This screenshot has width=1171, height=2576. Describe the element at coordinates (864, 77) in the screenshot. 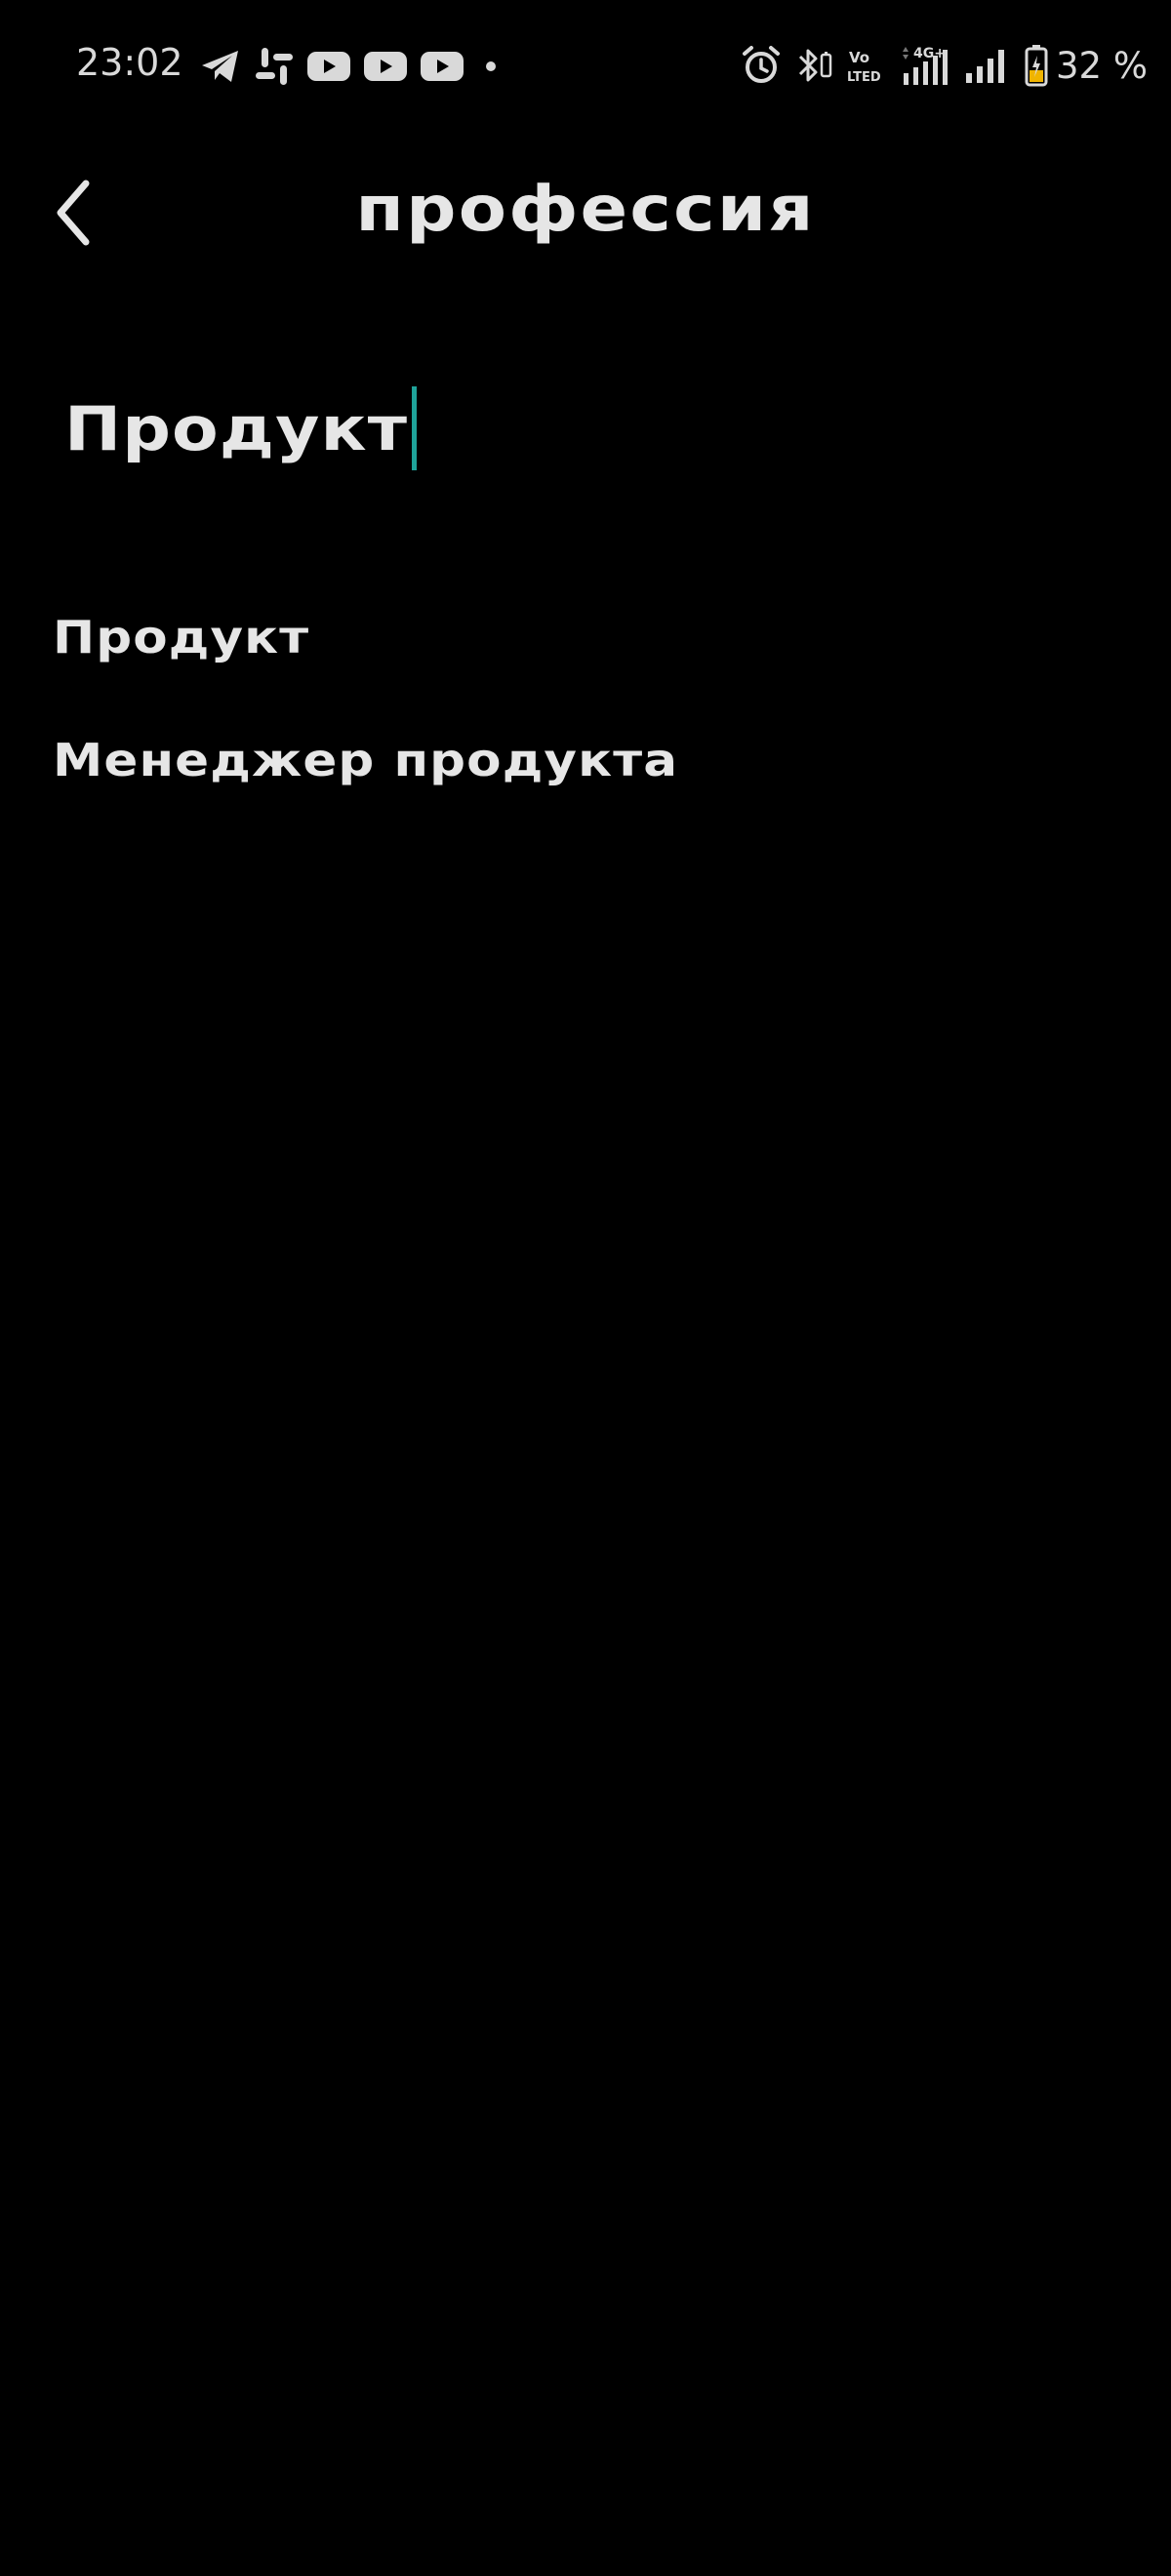

I see `svg-text: LTED` at that location.